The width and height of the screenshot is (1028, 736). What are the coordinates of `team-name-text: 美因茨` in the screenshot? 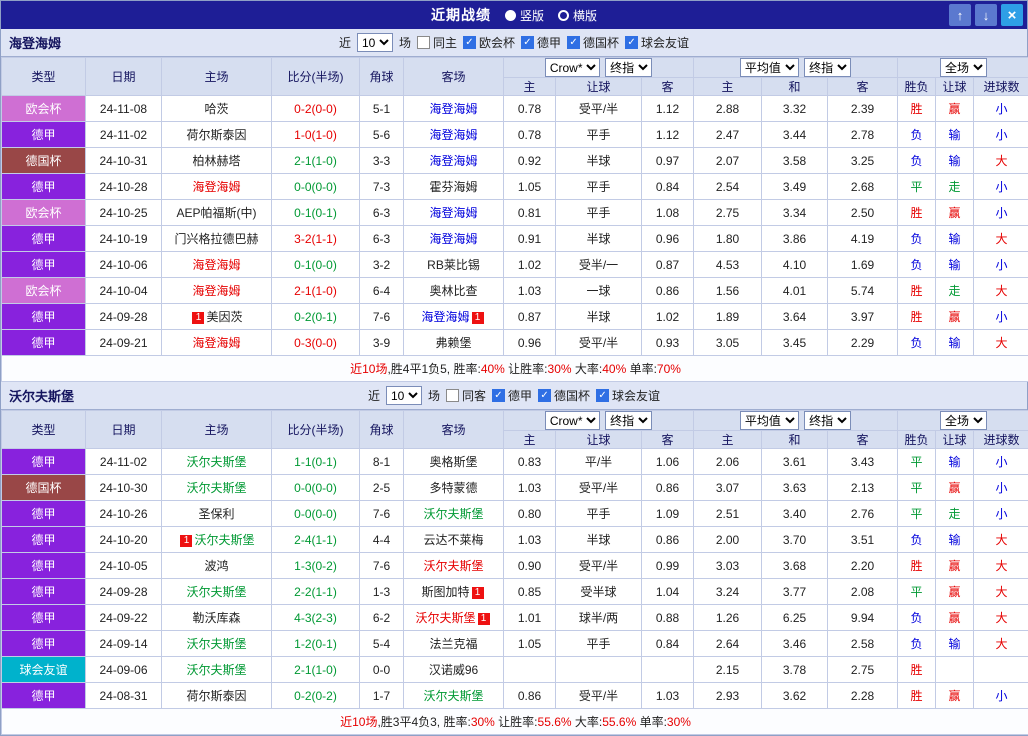 It's located at (224, 317).